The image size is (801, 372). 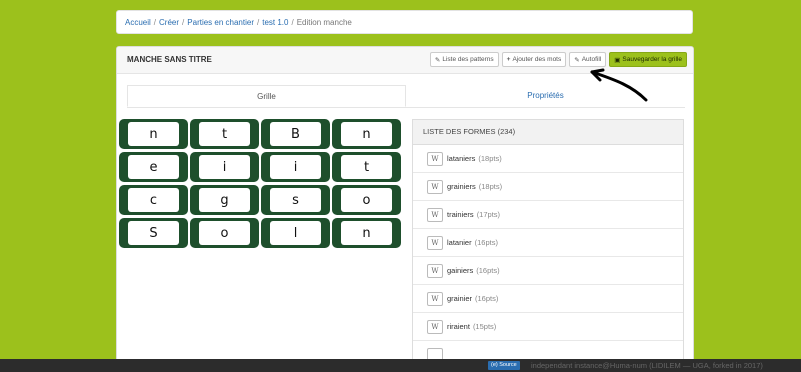 What do you see at coordinates (508, 365) in the screenshot?
I see `source-label: Source` at bounding box center [508, 365].